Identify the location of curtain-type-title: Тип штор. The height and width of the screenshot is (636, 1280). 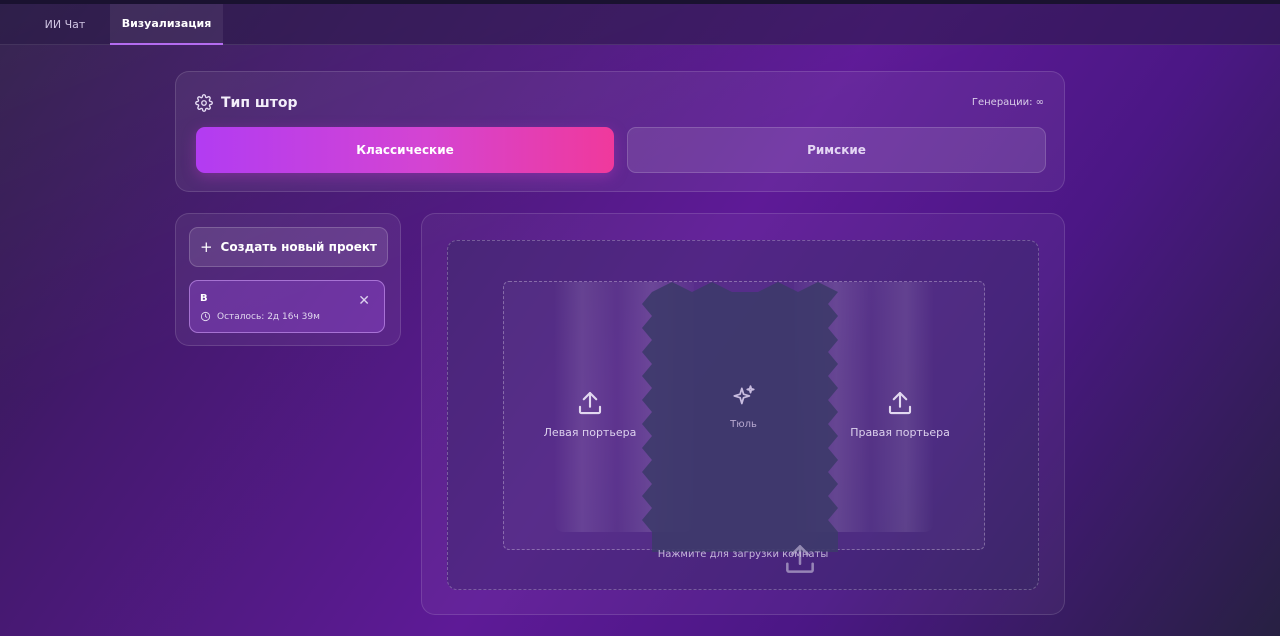
(259, 103).